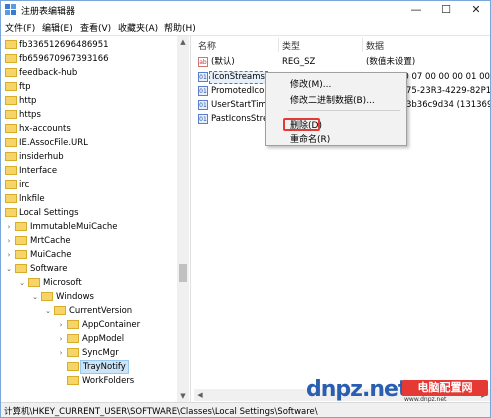 The width and height of the screenshot is (491, 418). What do you see at coordinates (88, 339) in the screenshot?
I see `tree-item: › AppModel` at bounding box center [88, 339].